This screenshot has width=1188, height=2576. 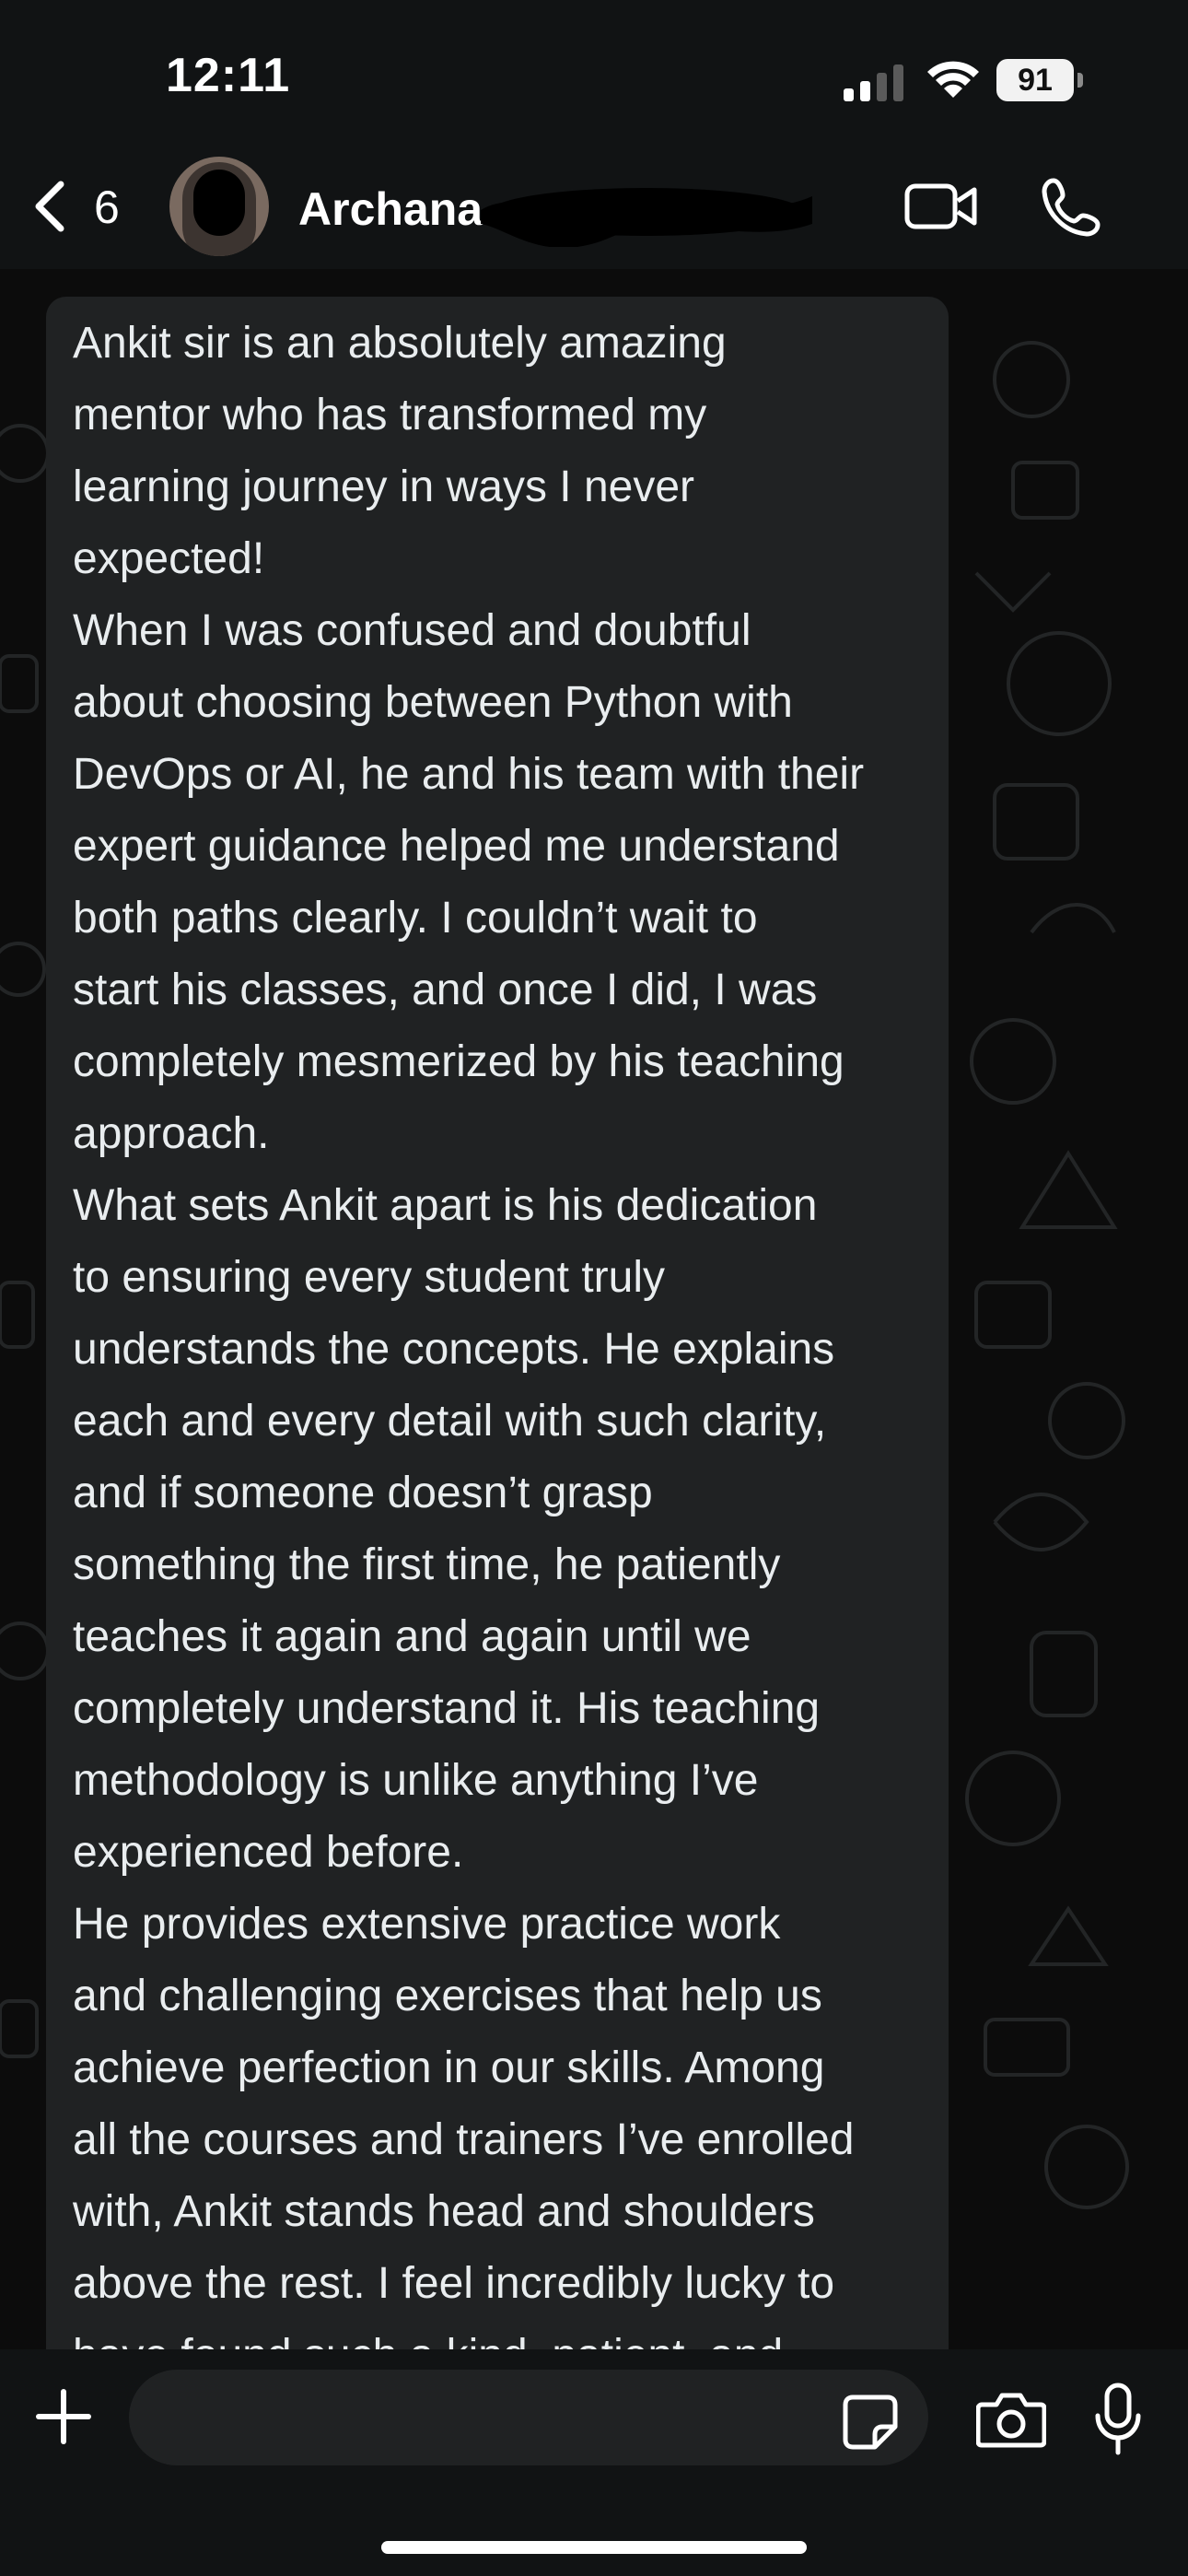 I want to click on unread-count: 6, so click(x=107, y=207).